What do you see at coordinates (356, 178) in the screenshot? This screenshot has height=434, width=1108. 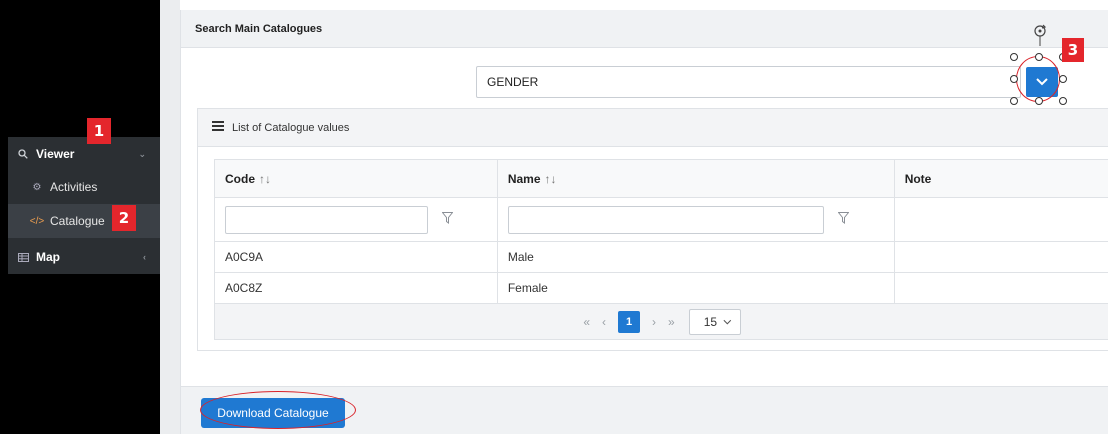 I see `column-header-code: Code ↑↓` at bounding box center [356, 178].